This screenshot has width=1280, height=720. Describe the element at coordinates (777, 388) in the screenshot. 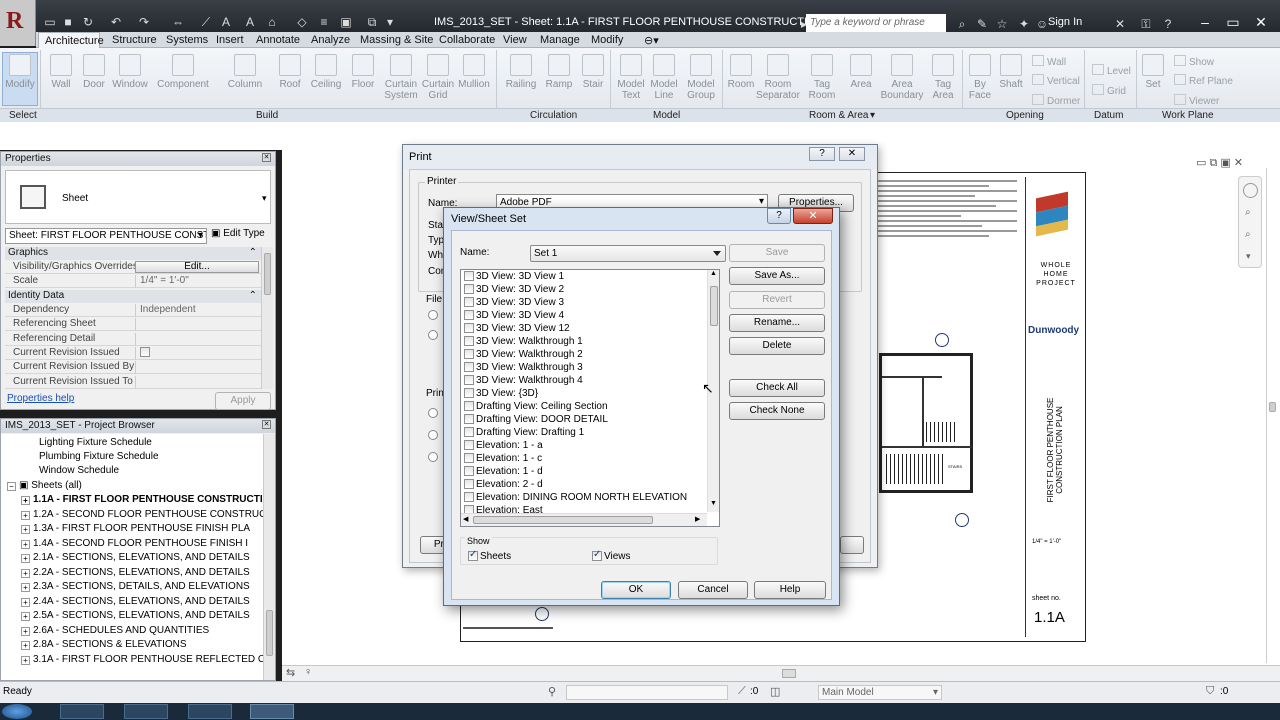

I see `check-all-button: Check All` at that location.